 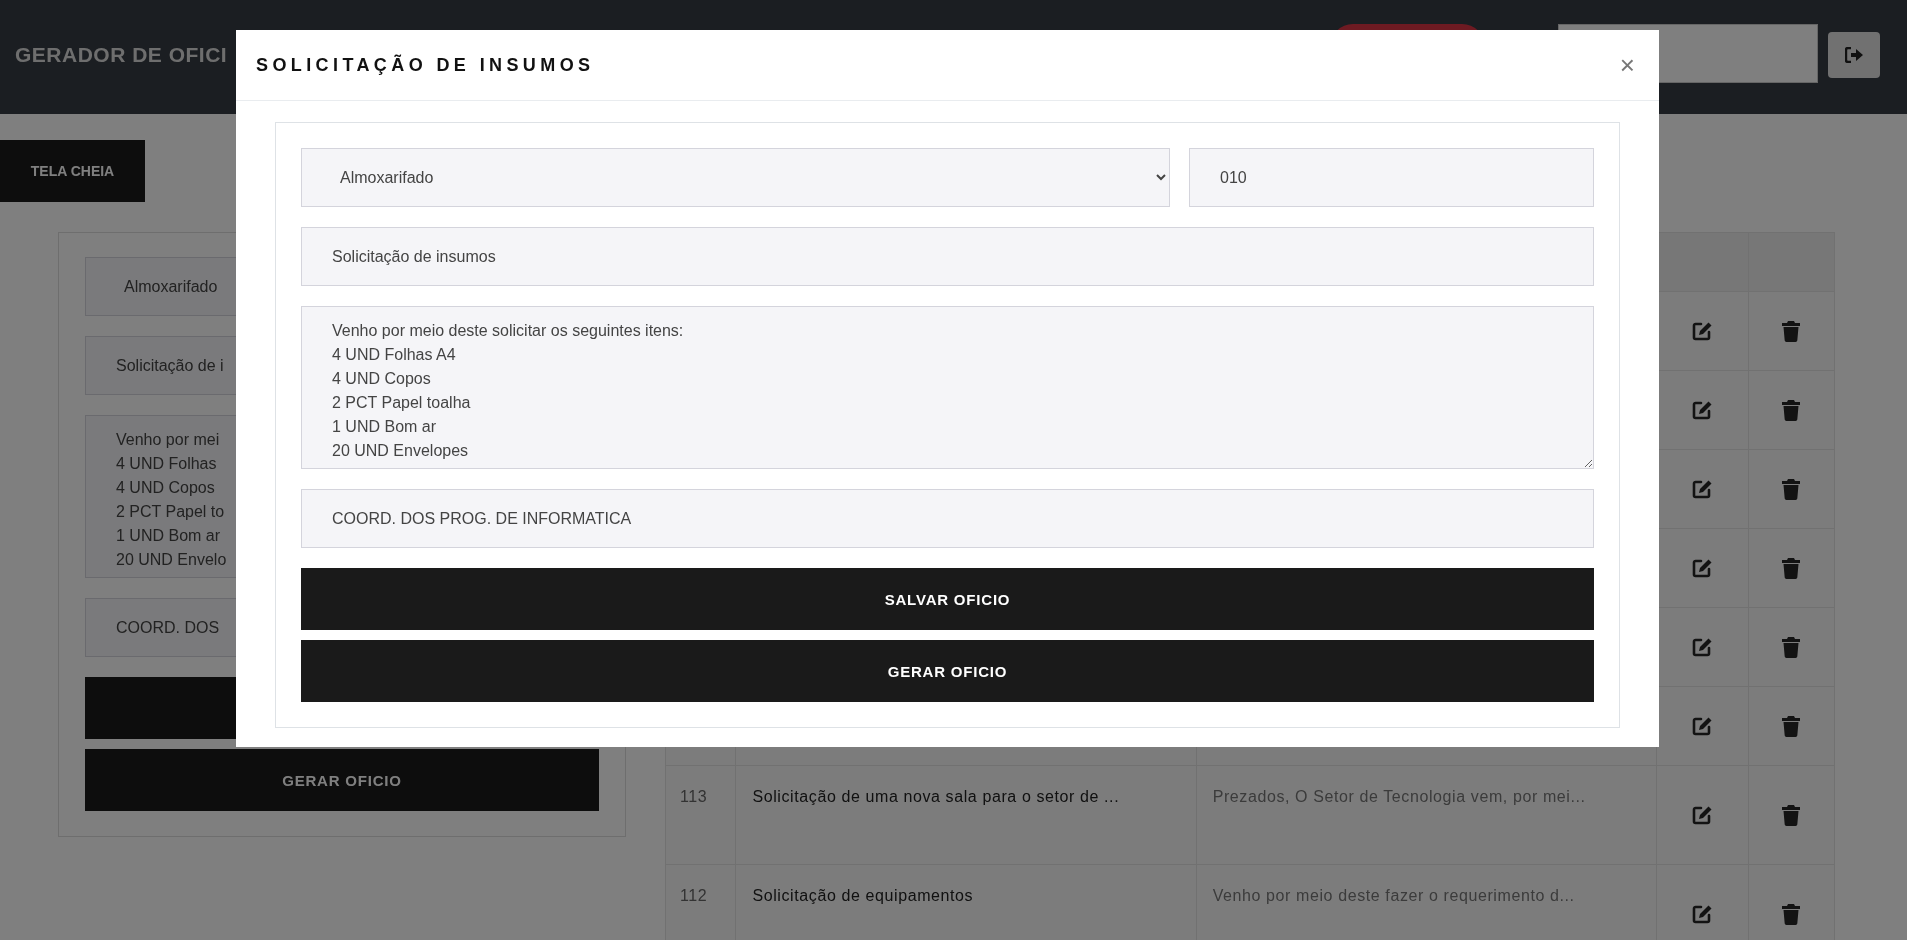 I want to click on app-title: GERADOR DE OFICI, so click(x=121, y=55).